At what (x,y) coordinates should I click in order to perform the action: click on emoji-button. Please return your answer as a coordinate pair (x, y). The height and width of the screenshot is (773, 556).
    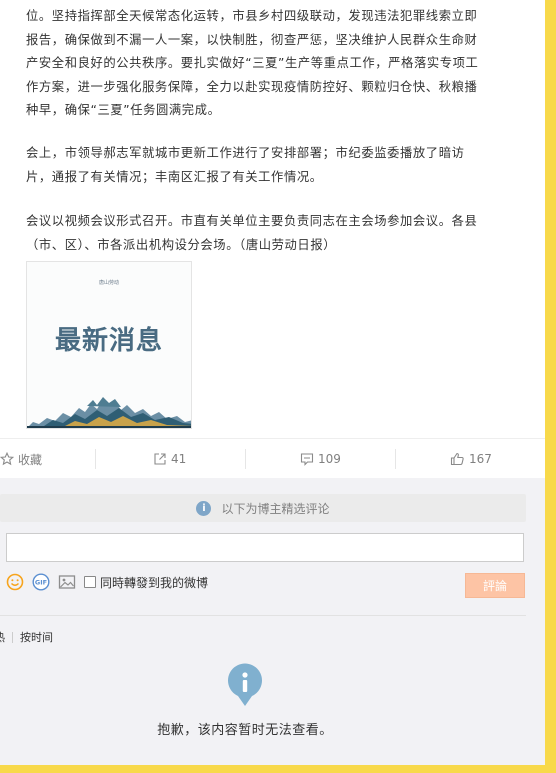
    Looking at the image, I should click on (15, 582).